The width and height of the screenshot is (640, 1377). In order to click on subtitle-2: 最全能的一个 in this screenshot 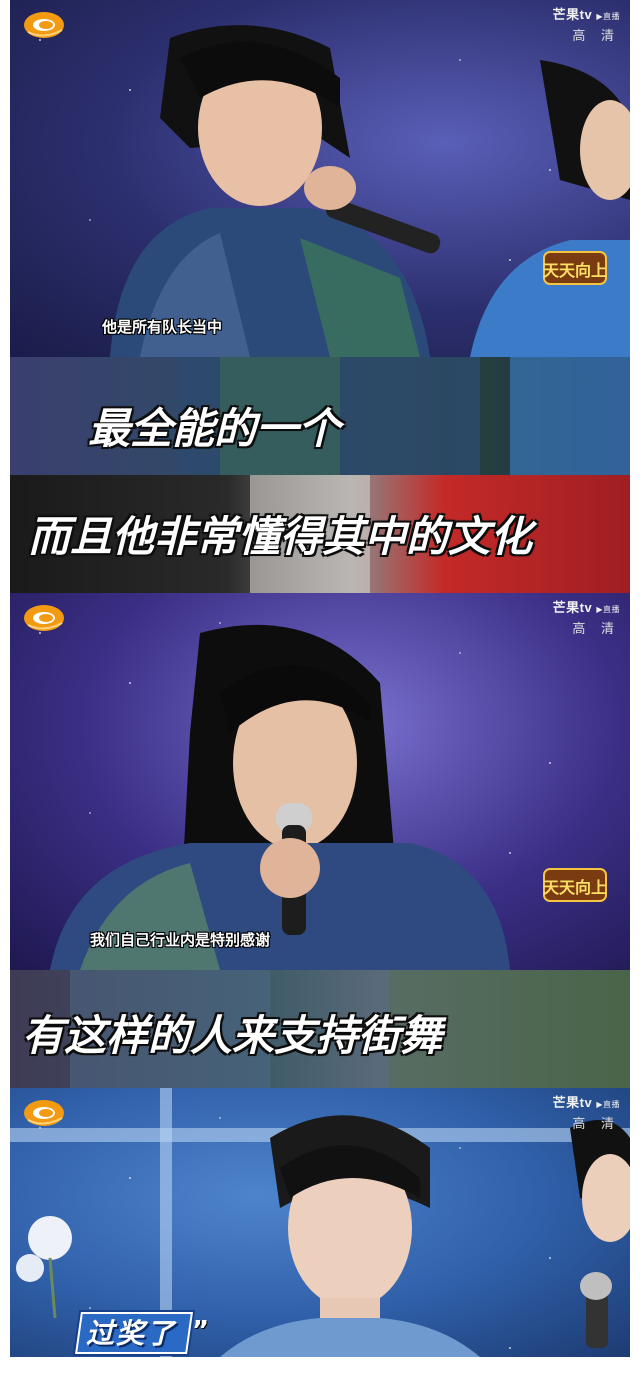, I will do `click(214, 428)`.